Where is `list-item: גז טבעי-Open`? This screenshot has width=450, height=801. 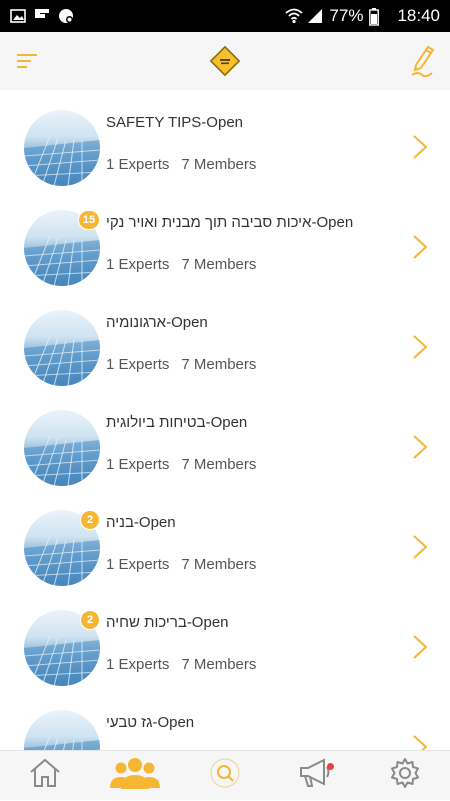
list-item: גז טבעי-Open is located at coordinates (225, 724).